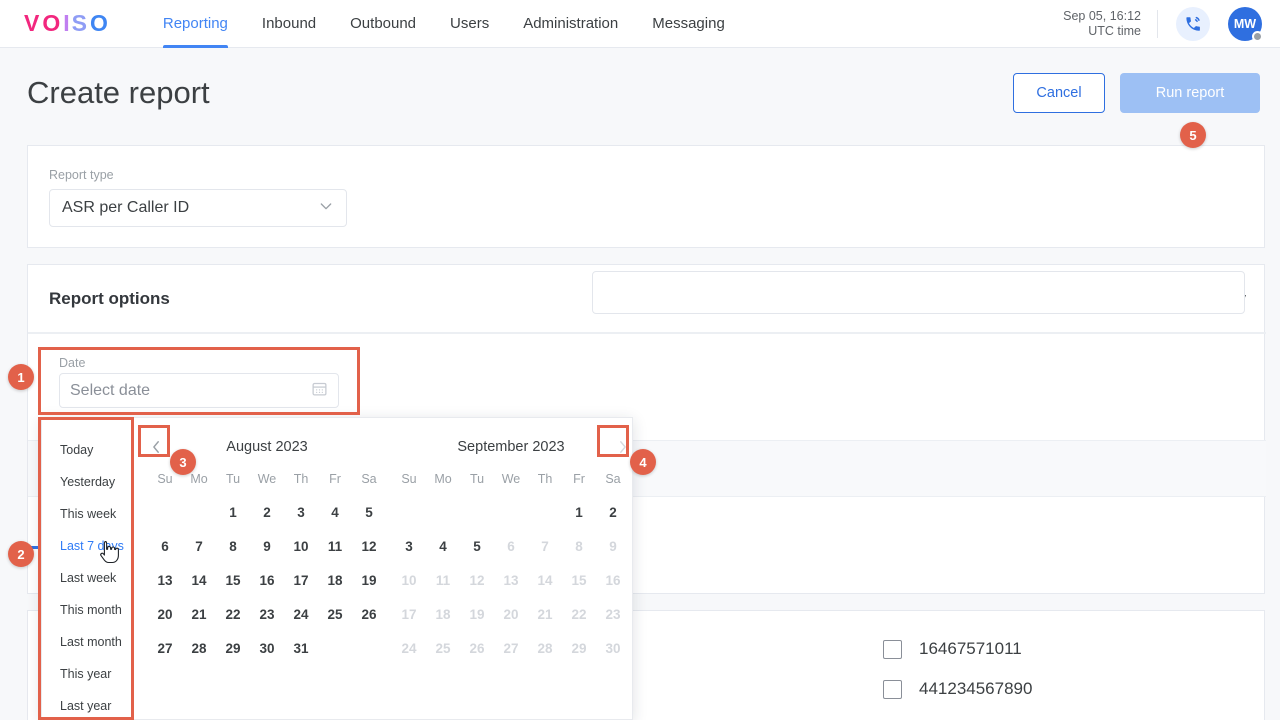 The width and height of the screenshot is (1280, 720). Describe the element at coordinates (72, 363) in the screenshot. I see `date-label: Date` at that location.